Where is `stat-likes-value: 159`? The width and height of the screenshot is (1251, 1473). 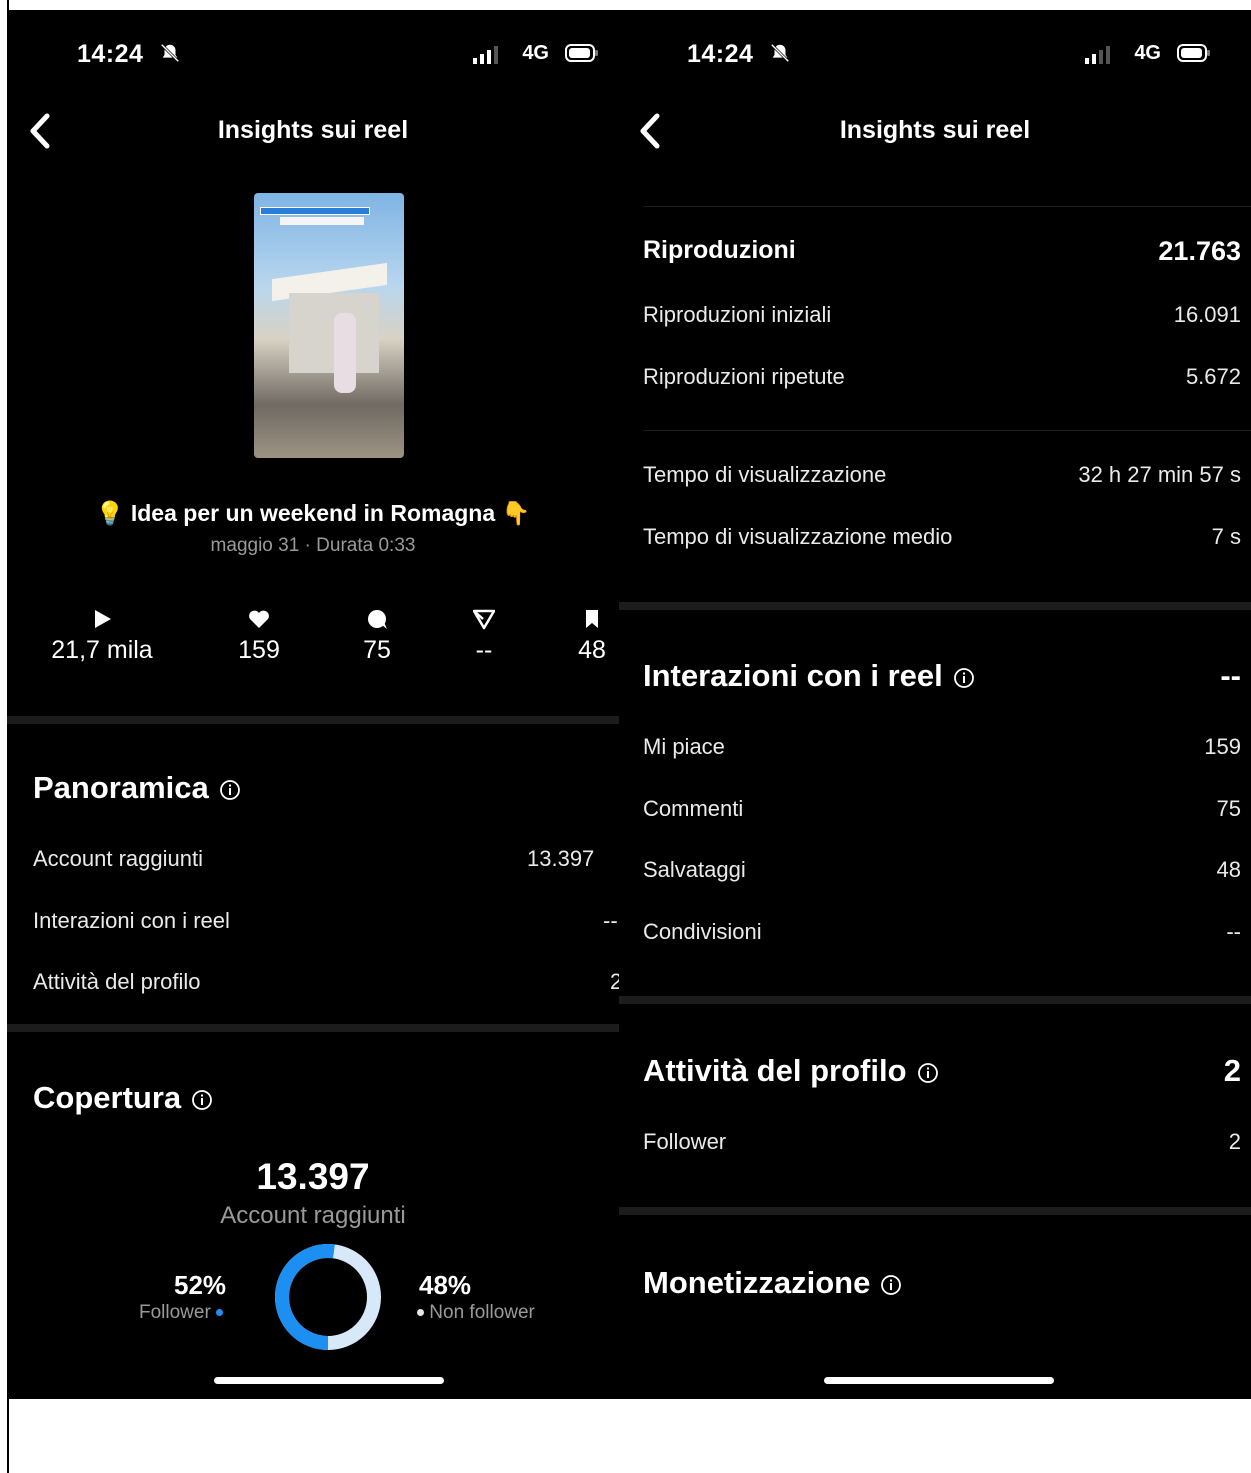 stat-likes-value: 159 is located at coordinates (259, 650).